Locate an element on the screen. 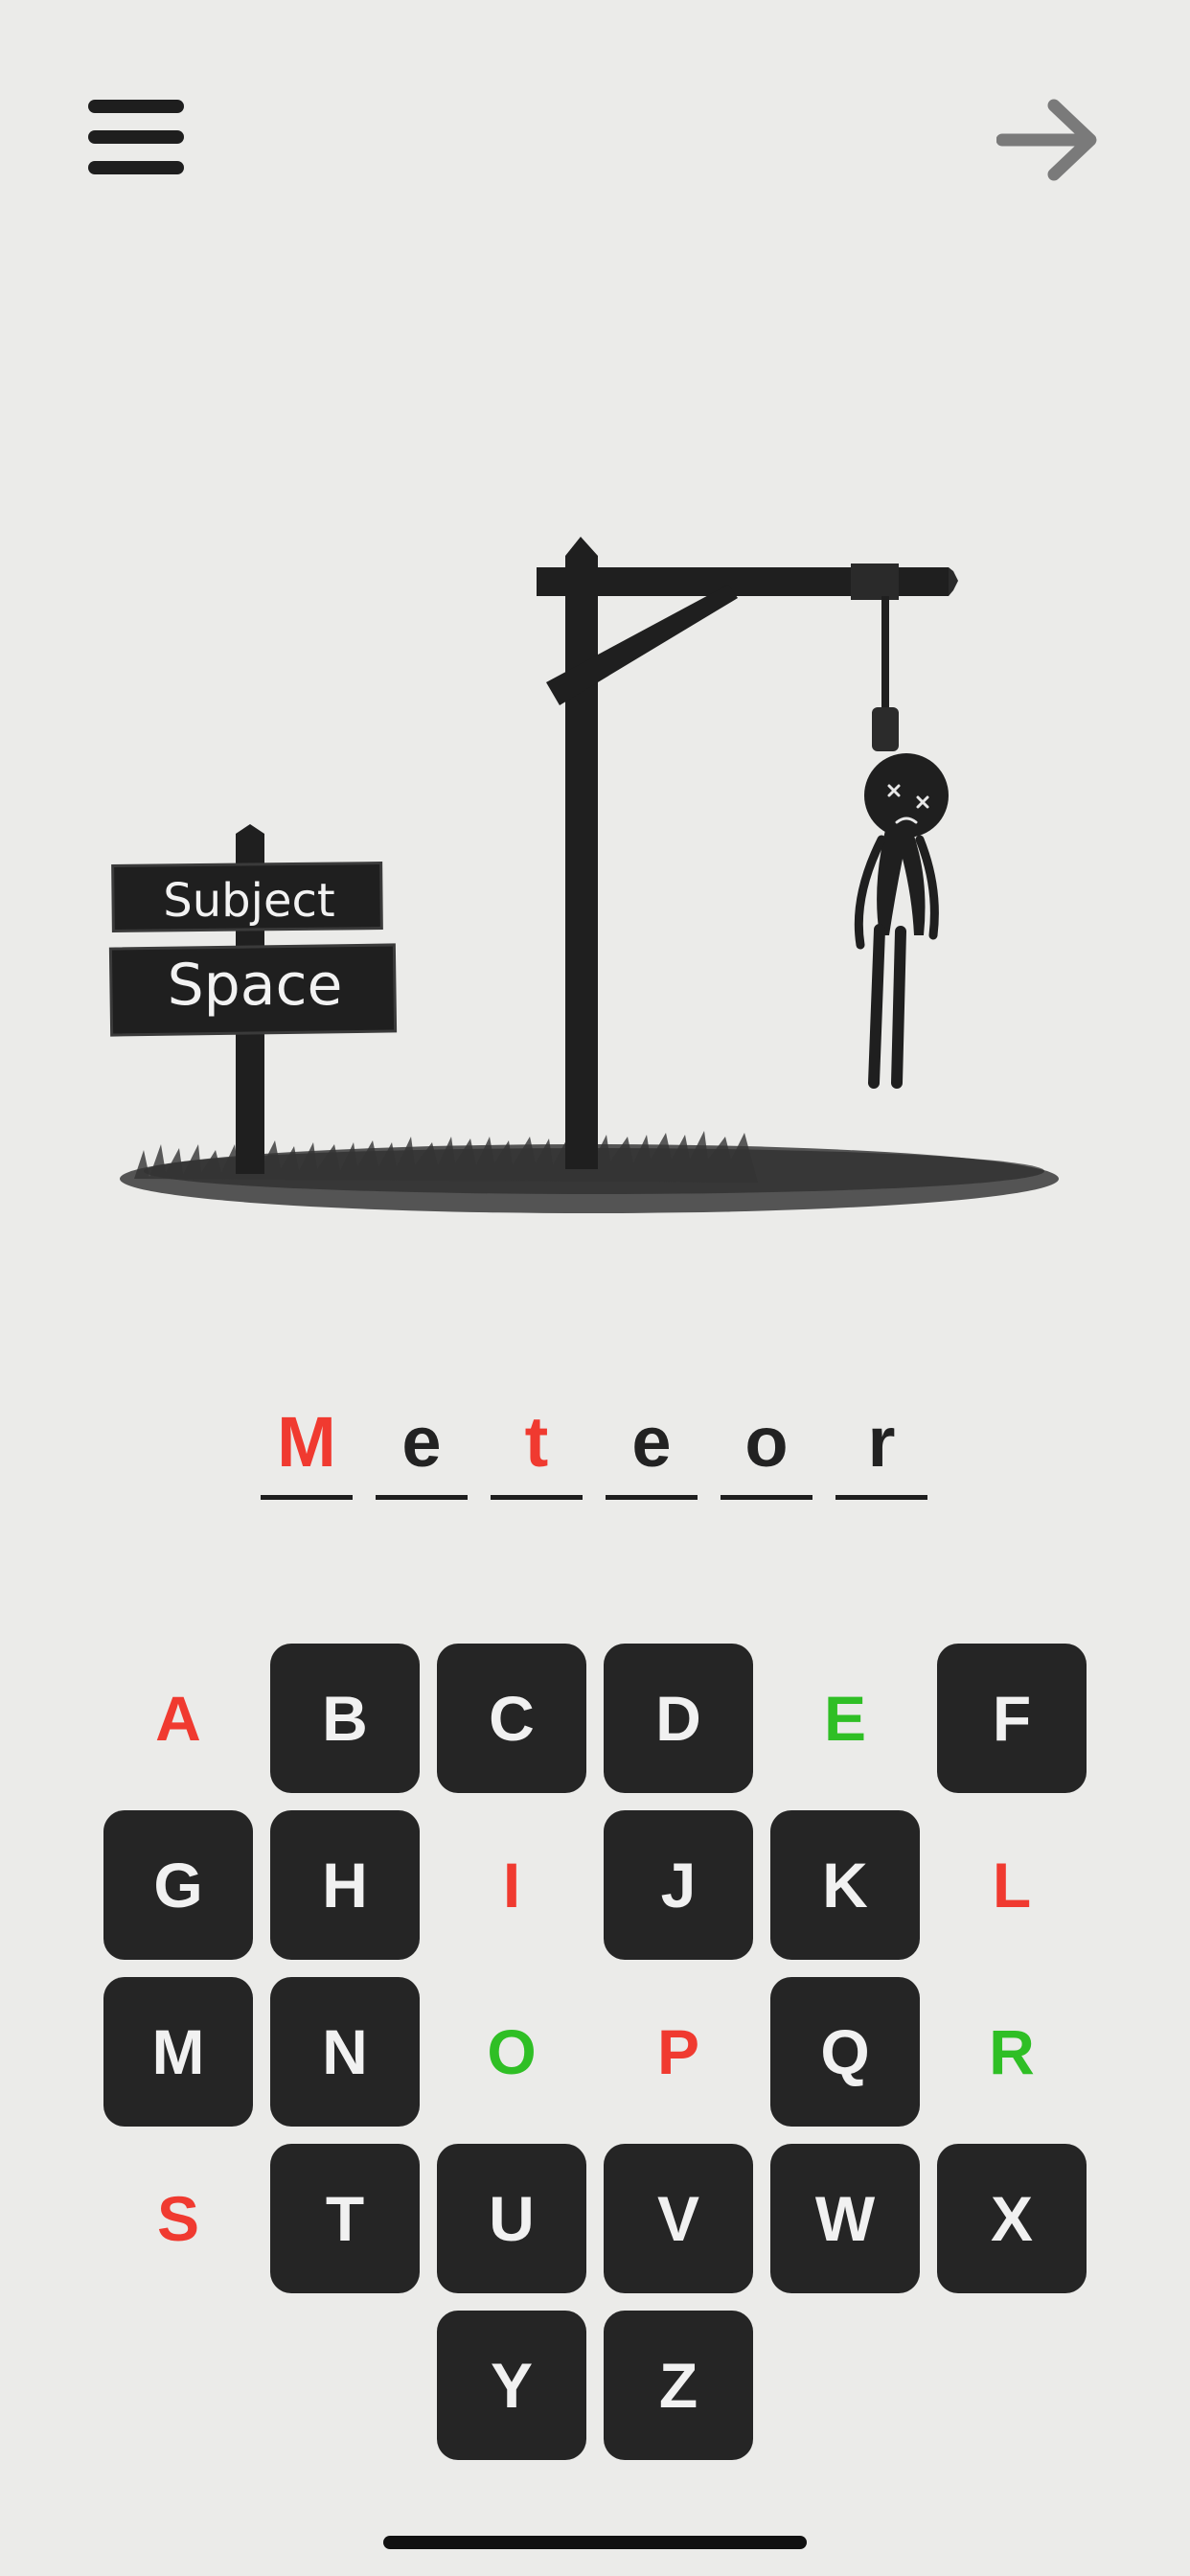  key-x: X is located at coordinates (1012, 2218).